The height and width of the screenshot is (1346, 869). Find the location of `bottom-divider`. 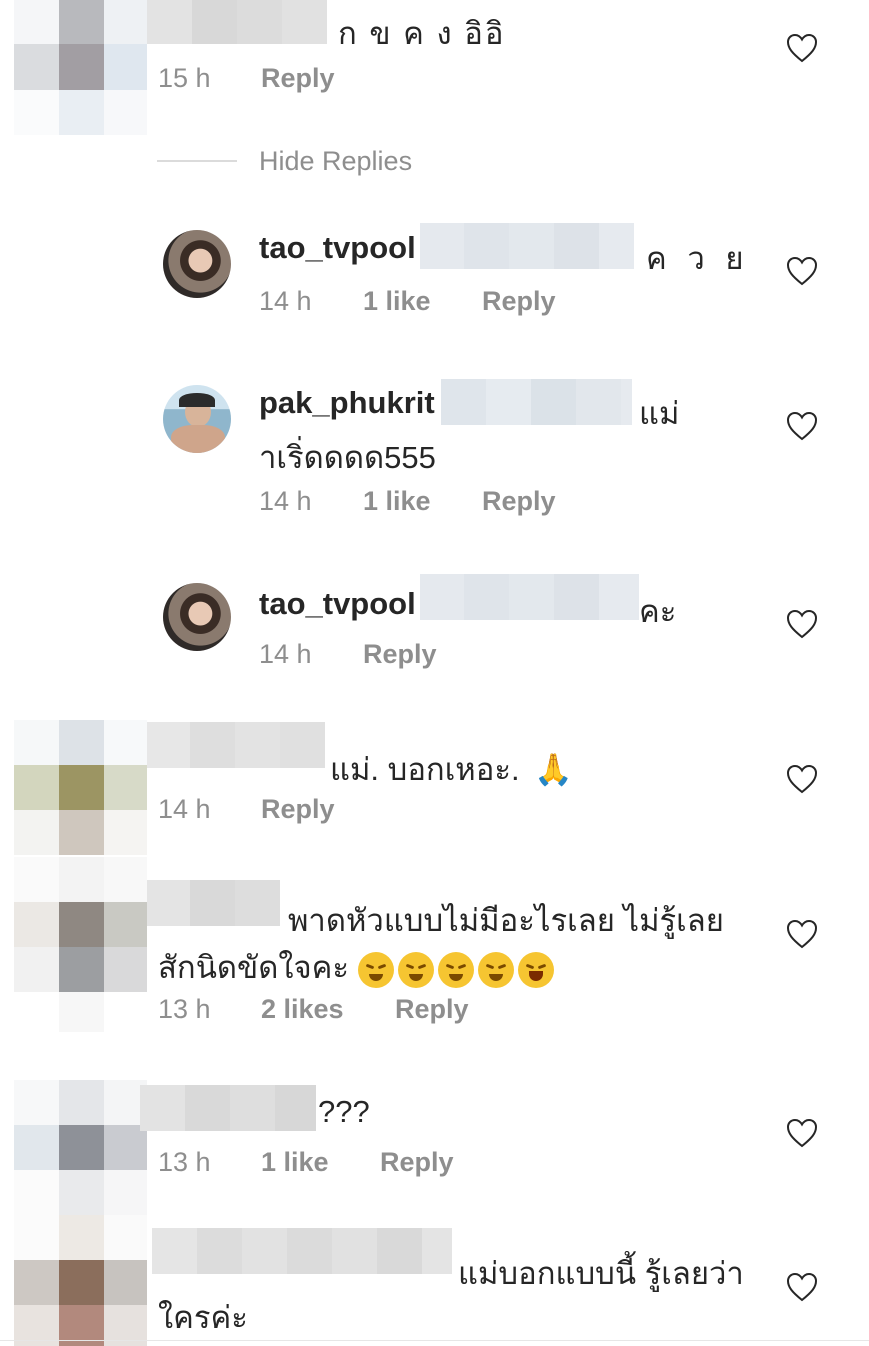

bottom-divider is located at coordinates (434, 1340).